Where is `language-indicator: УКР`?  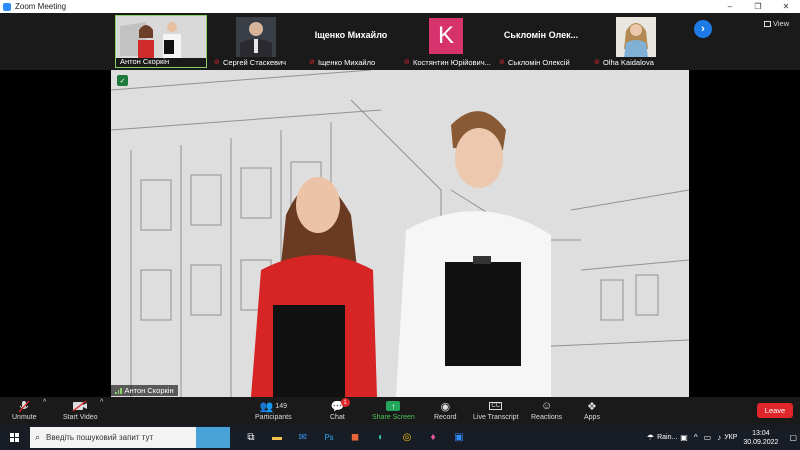 language-indicator: УКР is located at coordinates (730, 437).